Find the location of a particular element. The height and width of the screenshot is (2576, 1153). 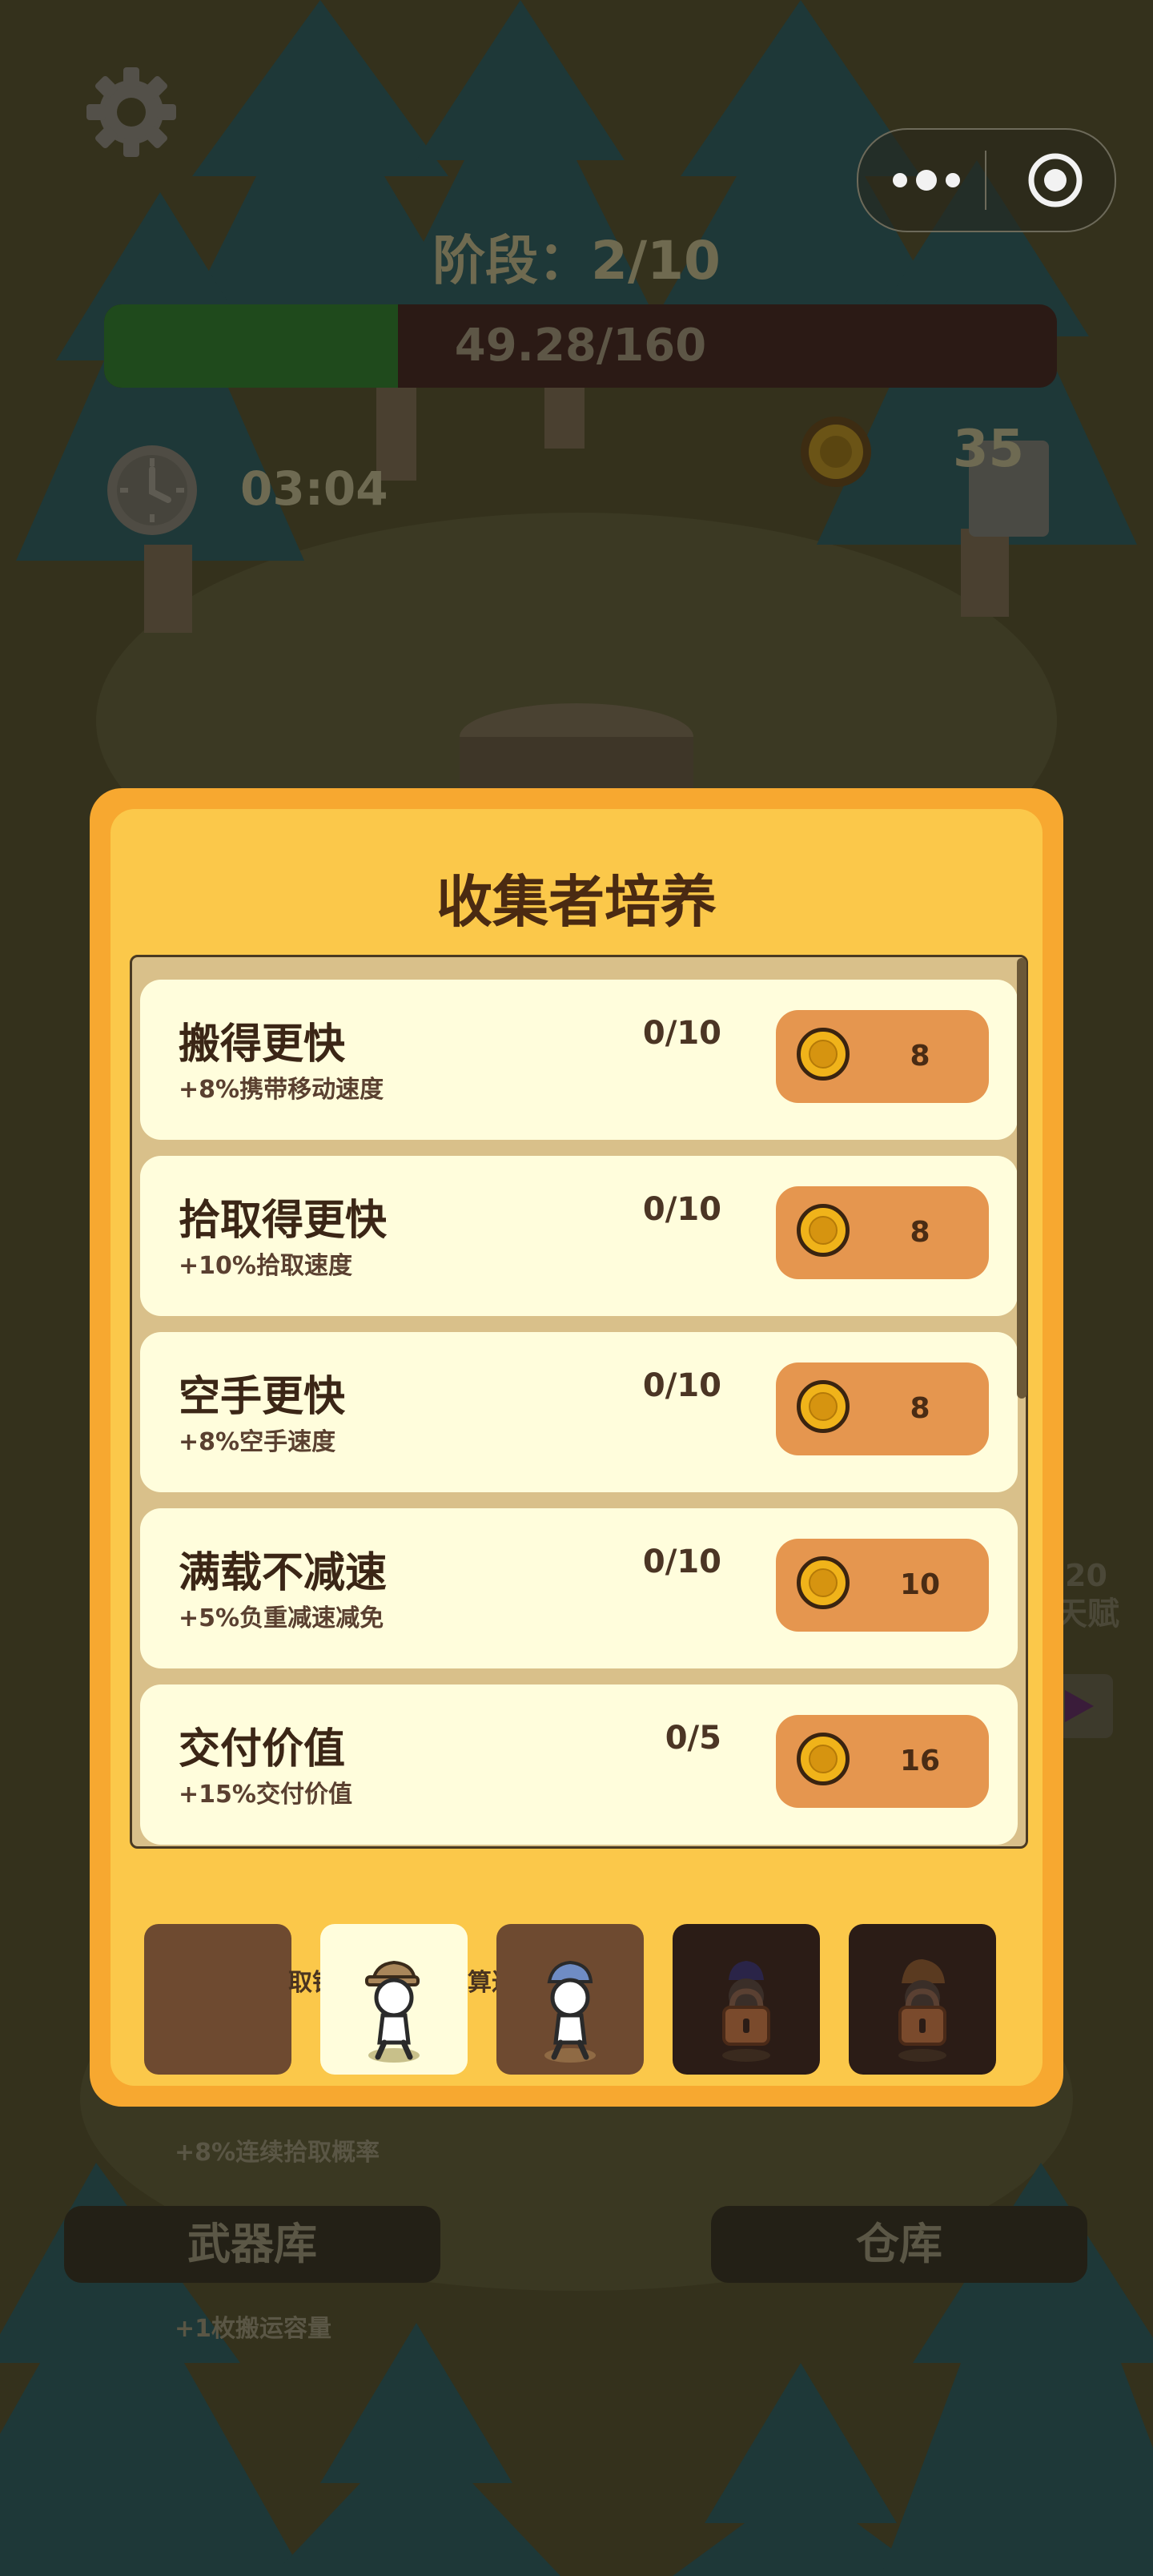

clock-icon is located at coordinates (152, 490).